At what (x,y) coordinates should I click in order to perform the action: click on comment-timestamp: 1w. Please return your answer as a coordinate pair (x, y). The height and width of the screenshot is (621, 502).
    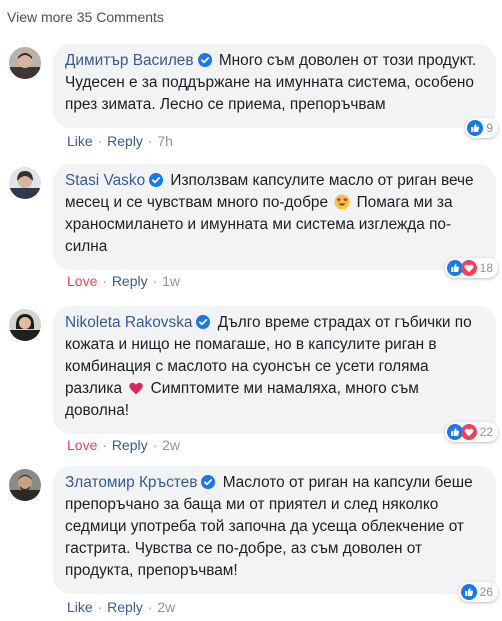
    Looking at the image, I should click on (171, 281).